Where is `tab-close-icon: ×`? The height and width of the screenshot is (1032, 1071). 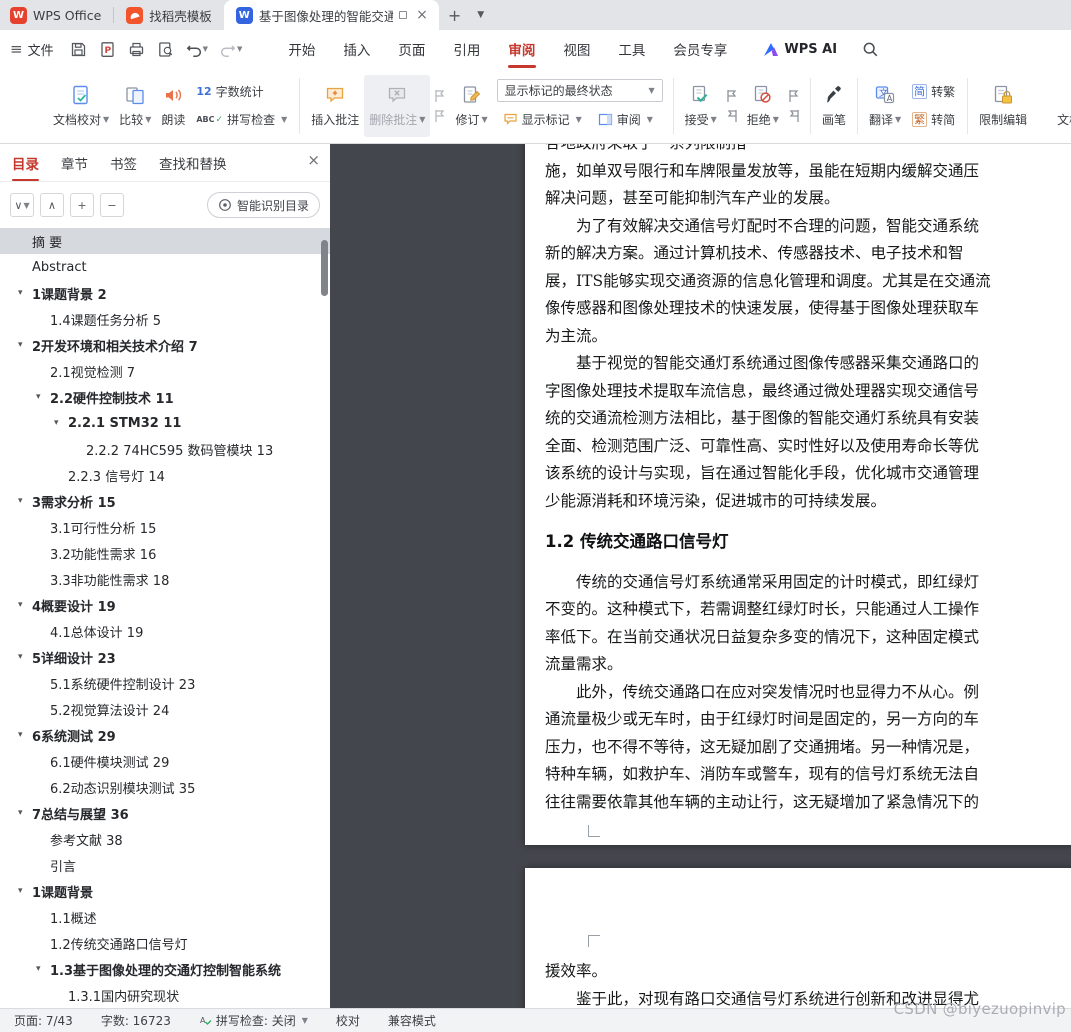 tab-close-icon: × is located at coordinates (422, 15).